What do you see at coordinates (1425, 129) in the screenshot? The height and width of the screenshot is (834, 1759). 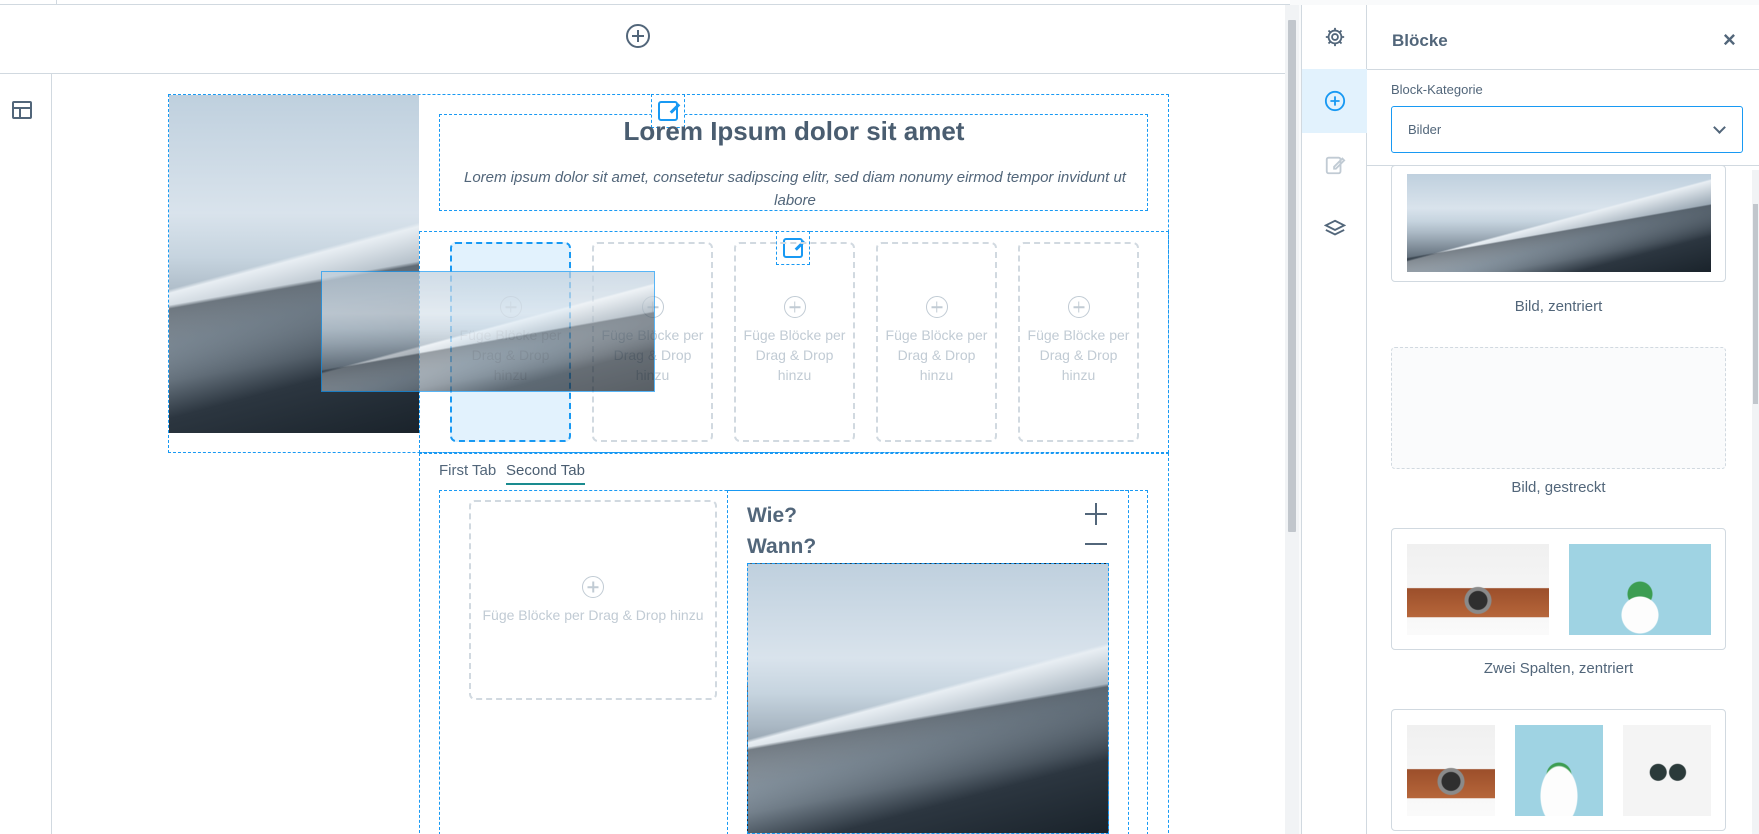 I see `category-value: Bilder` at bounding box center [1425, 129].